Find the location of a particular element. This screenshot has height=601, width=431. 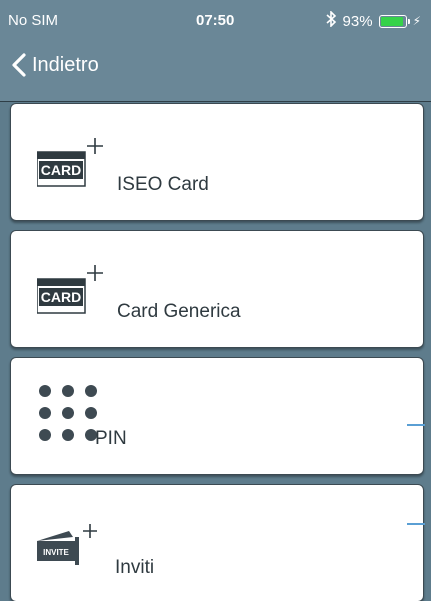

battery-icon is located at coordinates (394, 21).